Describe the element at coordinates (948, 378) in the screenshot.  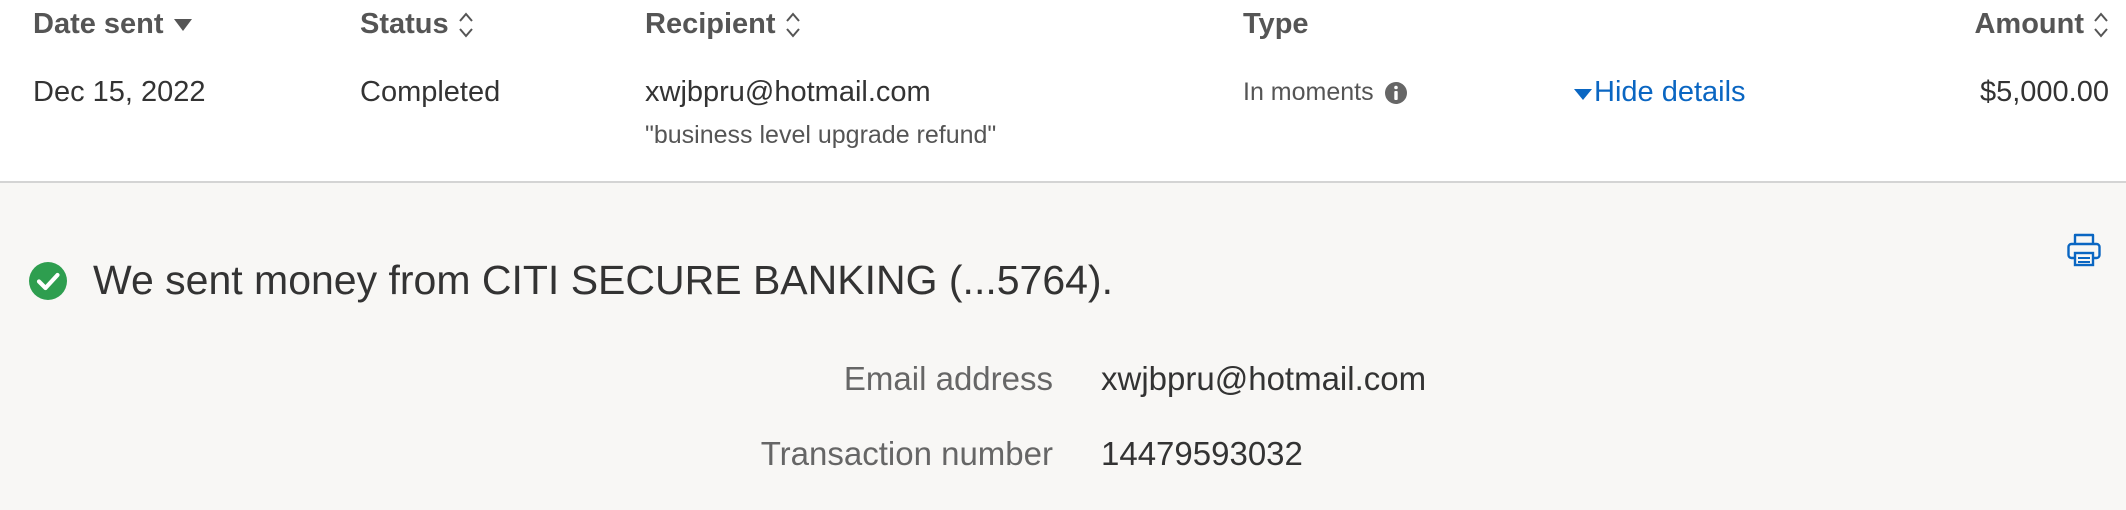
I see `email-address-label: Email address` at that location.